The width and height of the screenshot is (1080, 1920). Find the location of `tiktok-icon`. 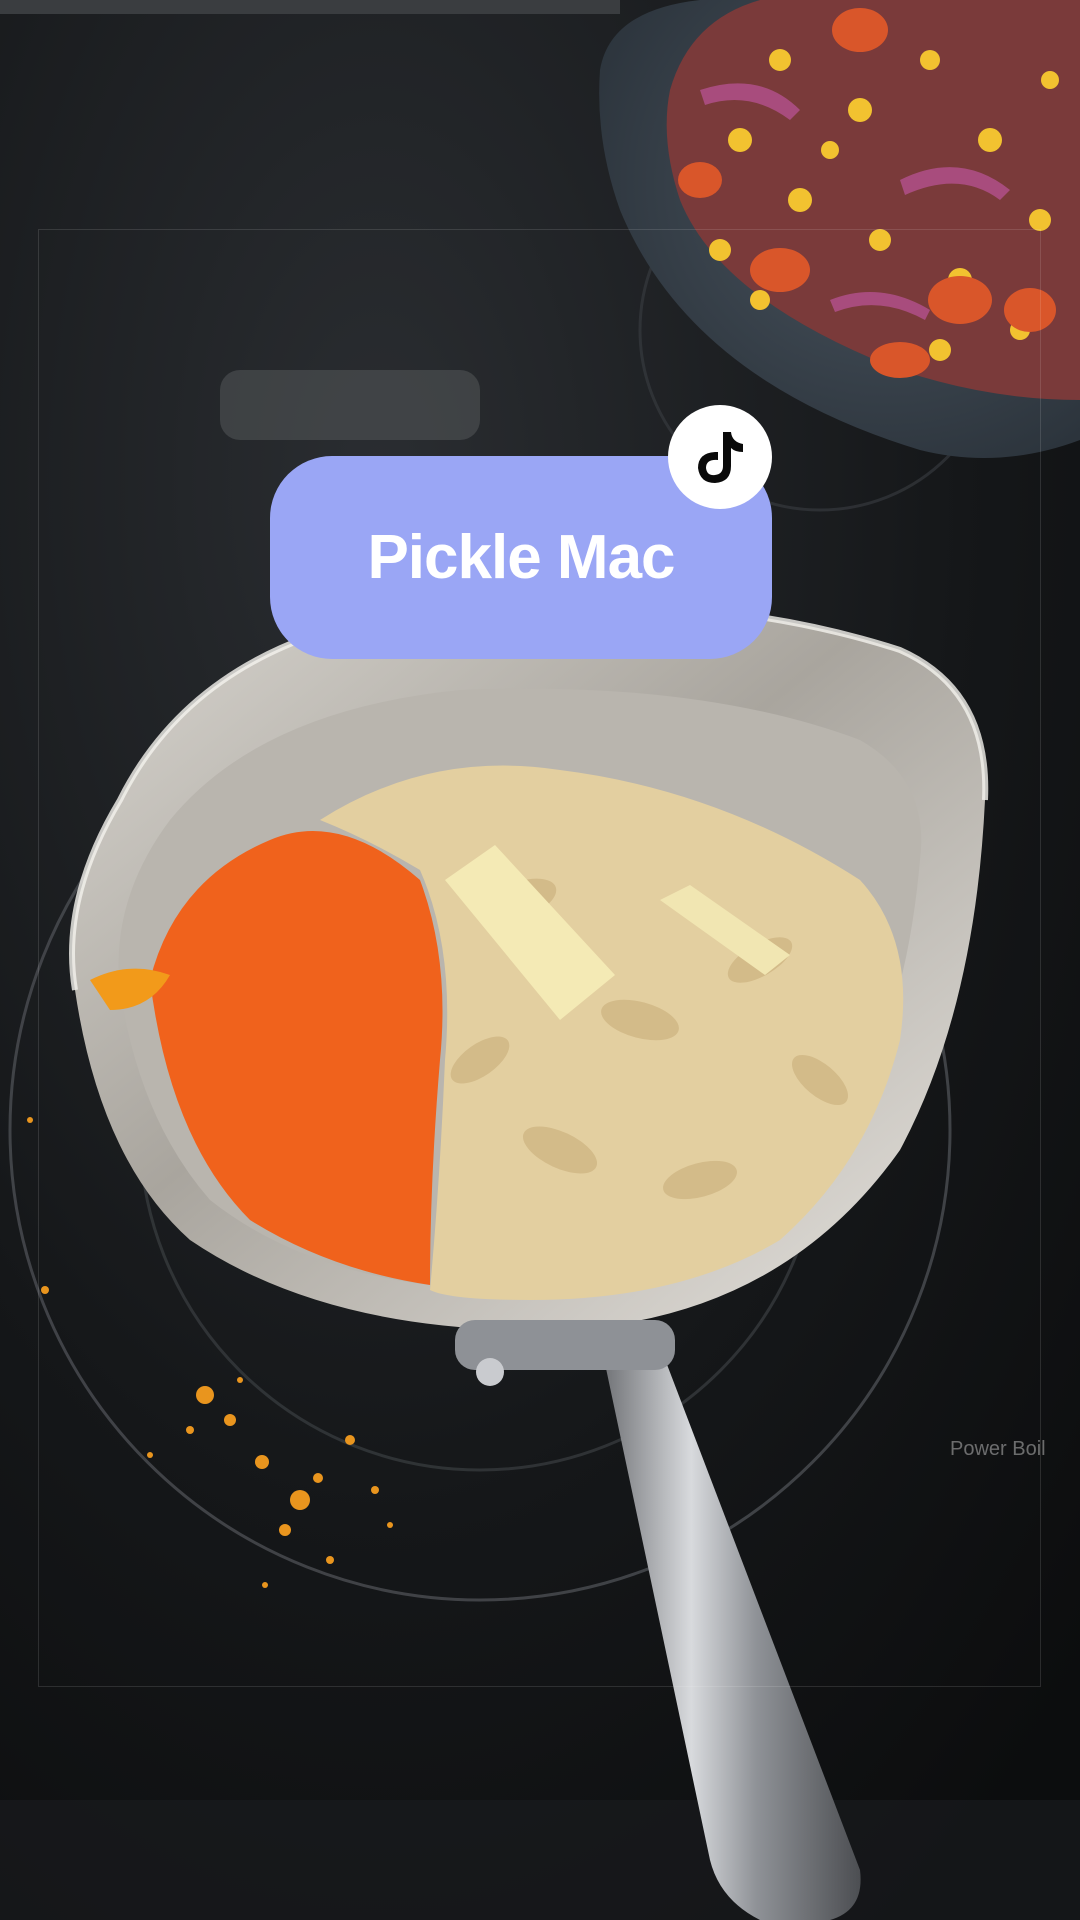

tiktok-icon is located at coordinates (720, 457).